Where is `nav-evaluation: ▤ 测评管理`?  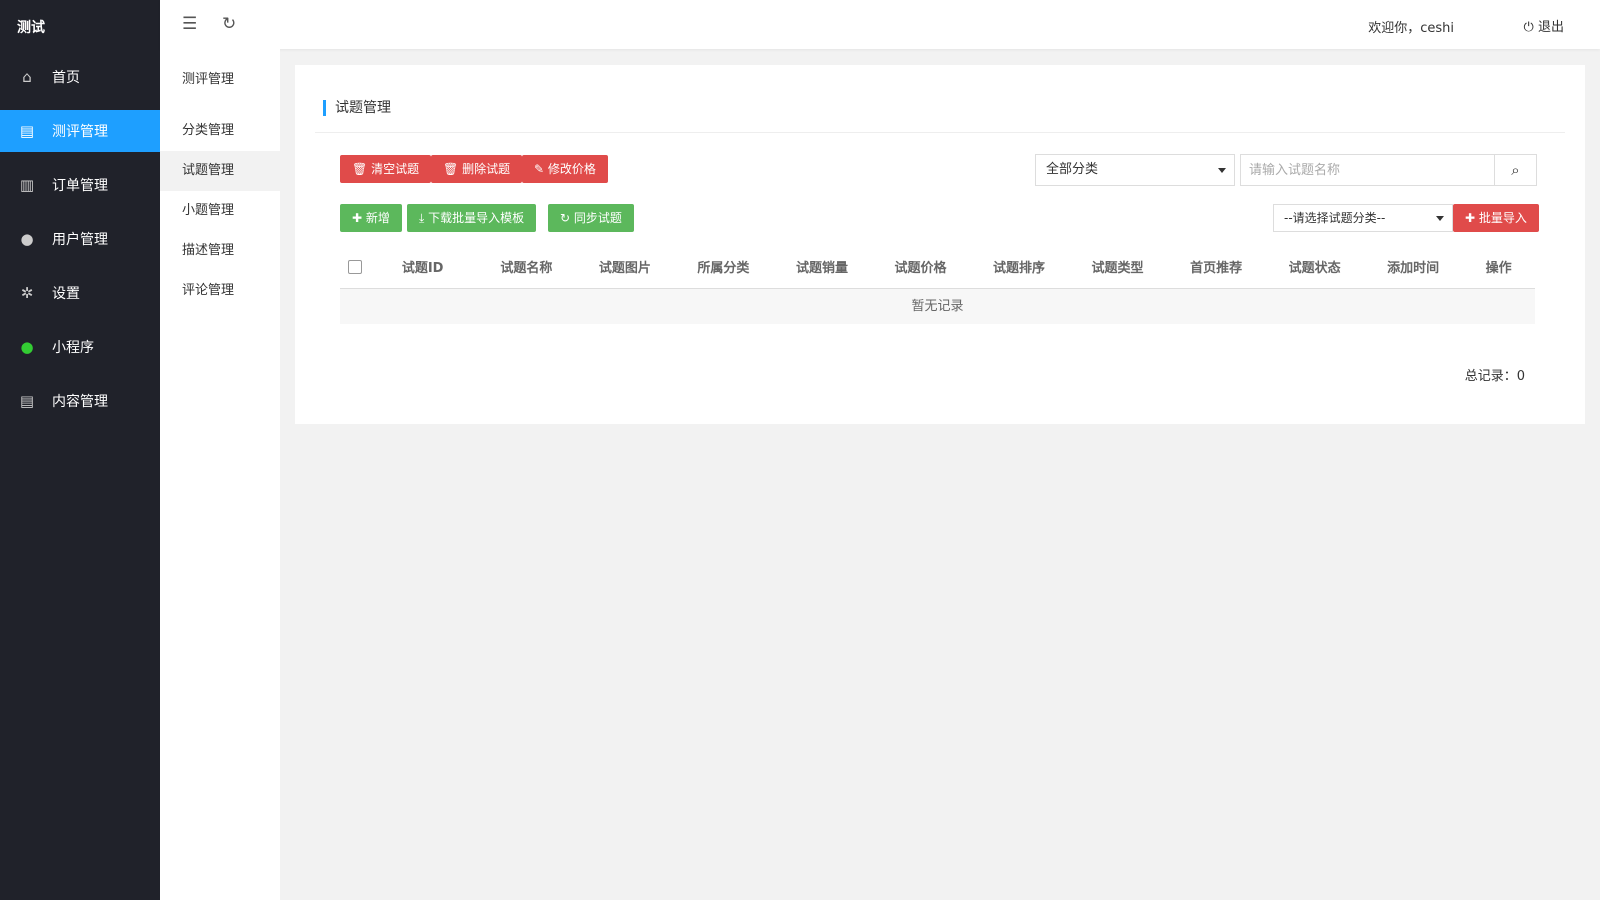 nav-evaluation: ▤ 测评管理 is located at coordinates (80, 131).